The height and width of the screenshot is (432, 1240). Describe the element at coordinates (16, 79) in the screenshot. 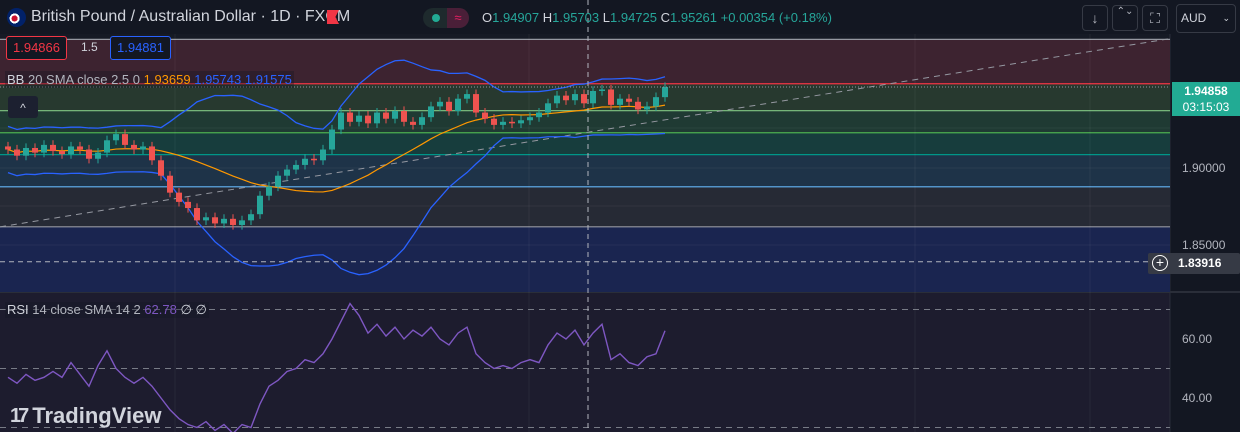

I see `bb-label: BB` at that location.